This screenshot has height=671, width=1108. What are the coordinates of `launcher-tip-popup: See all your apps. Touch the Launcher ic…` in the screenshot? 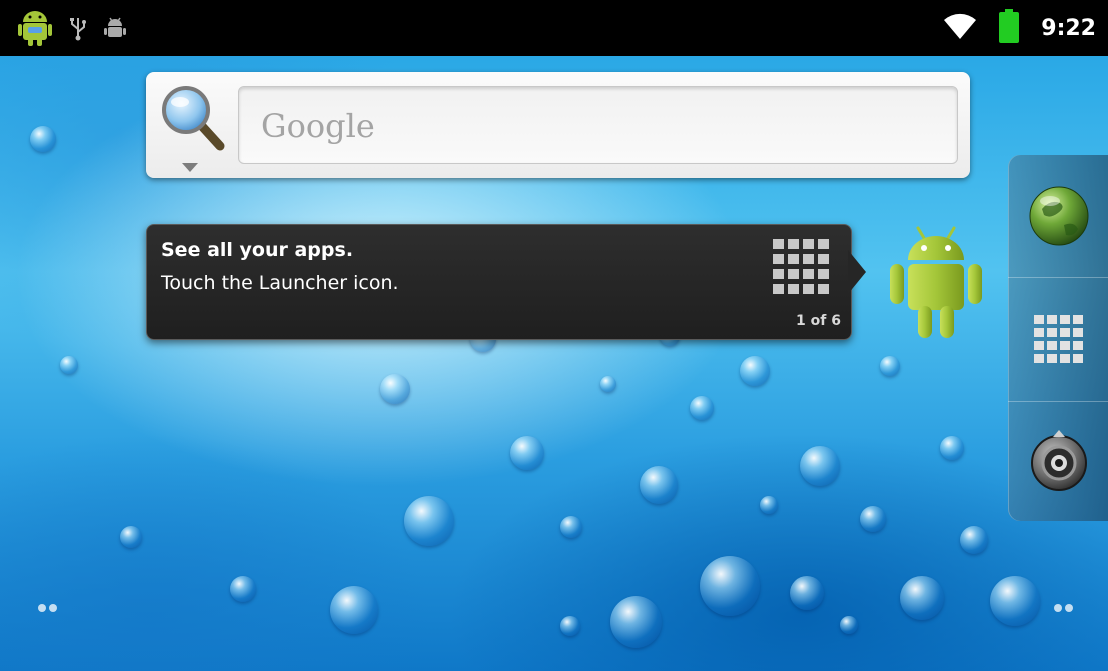 It's located at (499, 282).